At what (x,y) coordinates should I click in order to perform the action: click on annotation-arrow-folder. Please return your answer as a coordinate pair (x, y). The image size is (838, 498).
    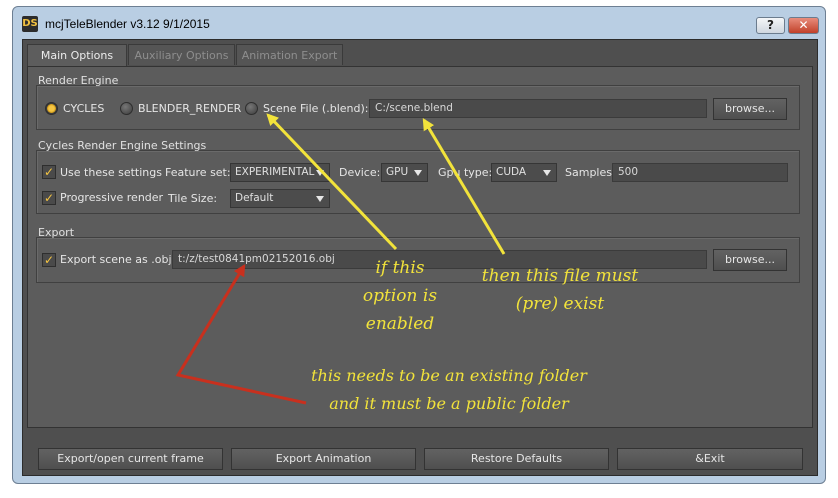
    Looking at the image, I should click on (241, 334).